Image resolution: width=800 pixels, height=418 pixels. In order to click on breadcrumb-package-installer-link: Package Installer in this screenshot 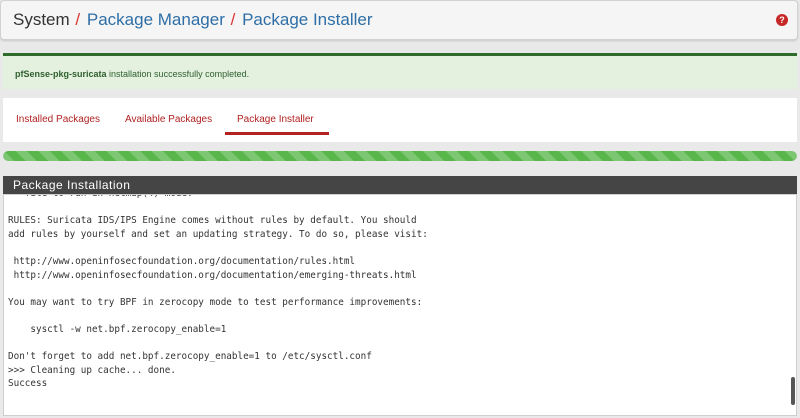, I will do `click(307, 19)`.